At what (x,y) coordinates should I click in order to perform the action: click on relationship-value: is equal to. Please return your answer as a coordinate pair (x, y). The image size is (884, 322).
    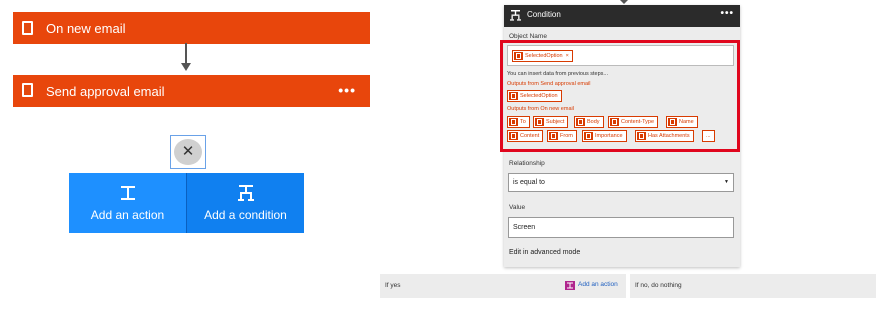
    Looking at the image, I should click on (529, 182).